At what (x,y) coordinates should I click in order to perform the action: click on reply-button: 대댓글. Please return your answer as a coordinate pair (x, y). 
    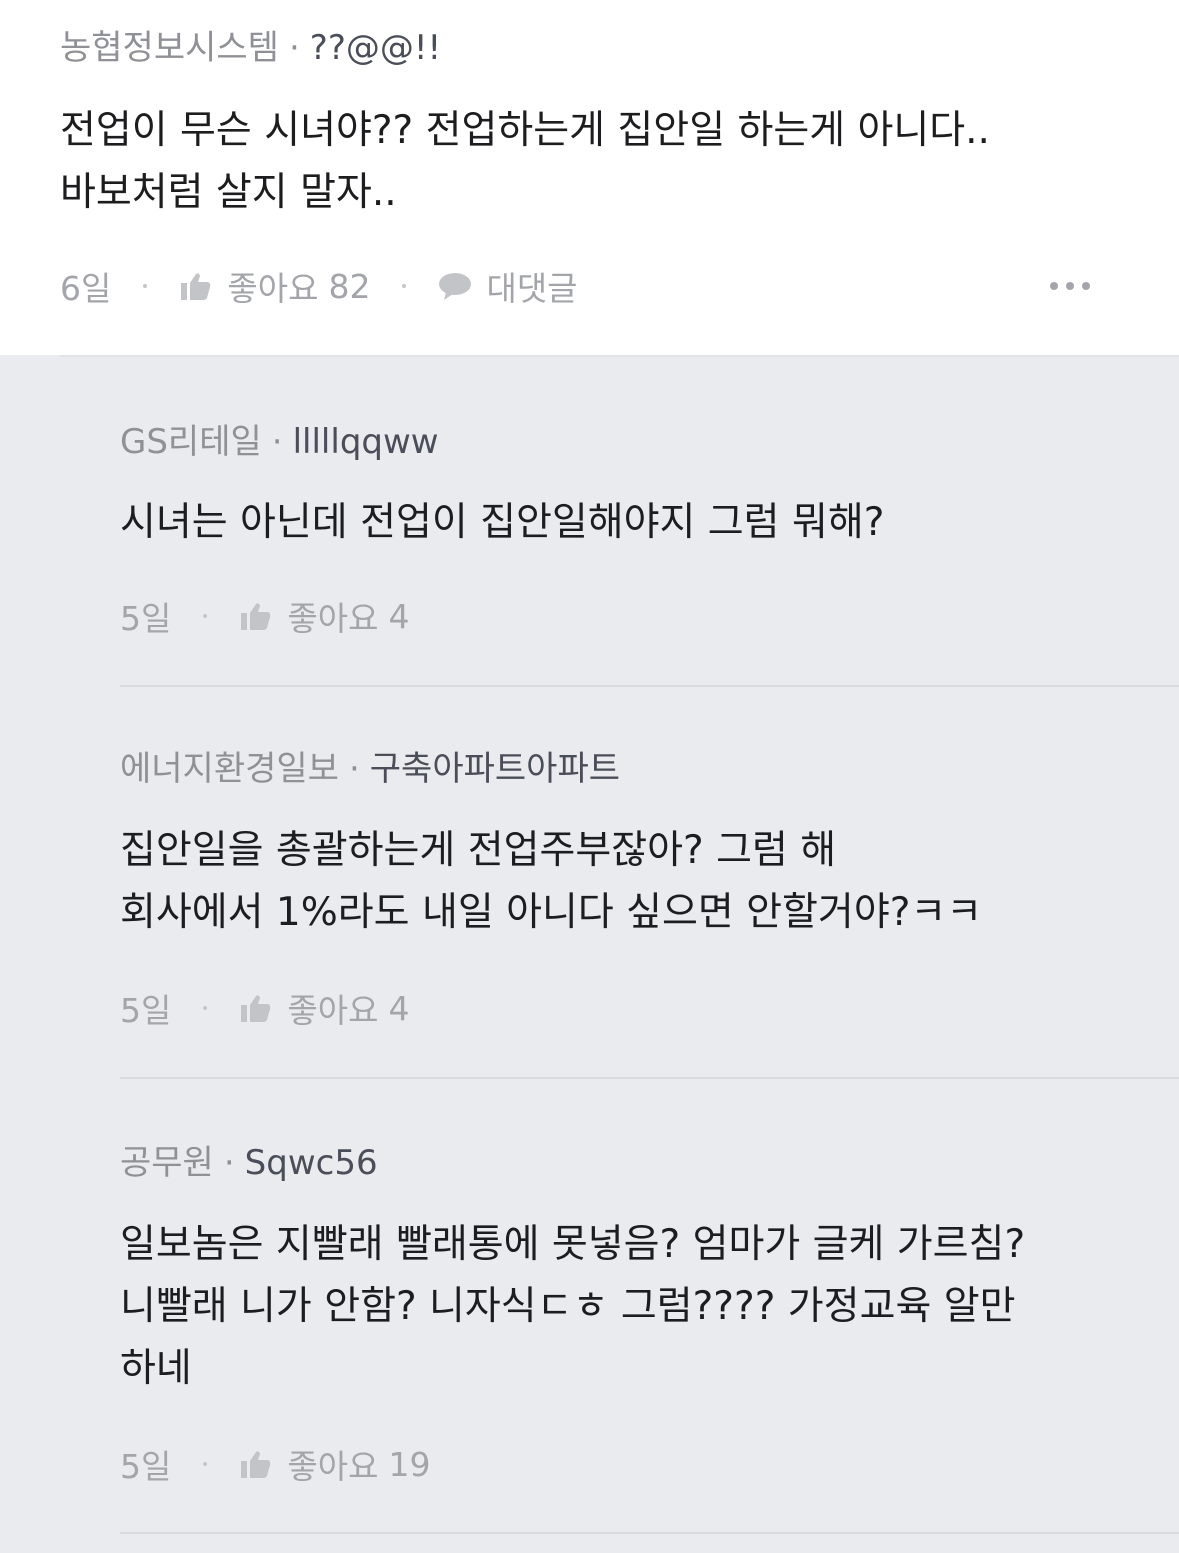
    Looking at the image, I should click on (508, 286).